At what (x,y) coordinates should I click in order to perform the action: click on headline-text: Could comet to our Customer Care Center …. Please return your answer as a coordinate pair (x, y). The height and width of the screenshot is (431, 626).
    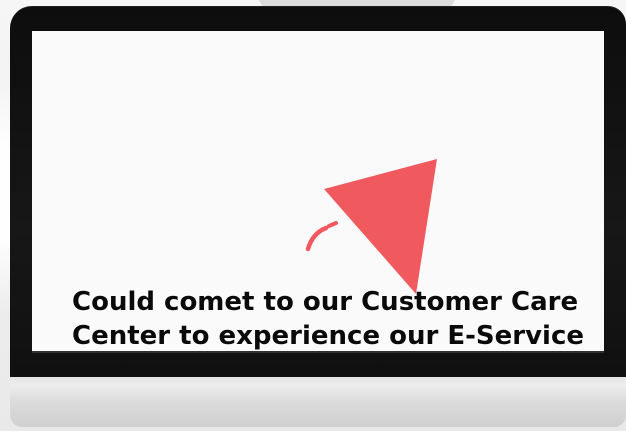
    Looking at the image, I should click on (338, 319).